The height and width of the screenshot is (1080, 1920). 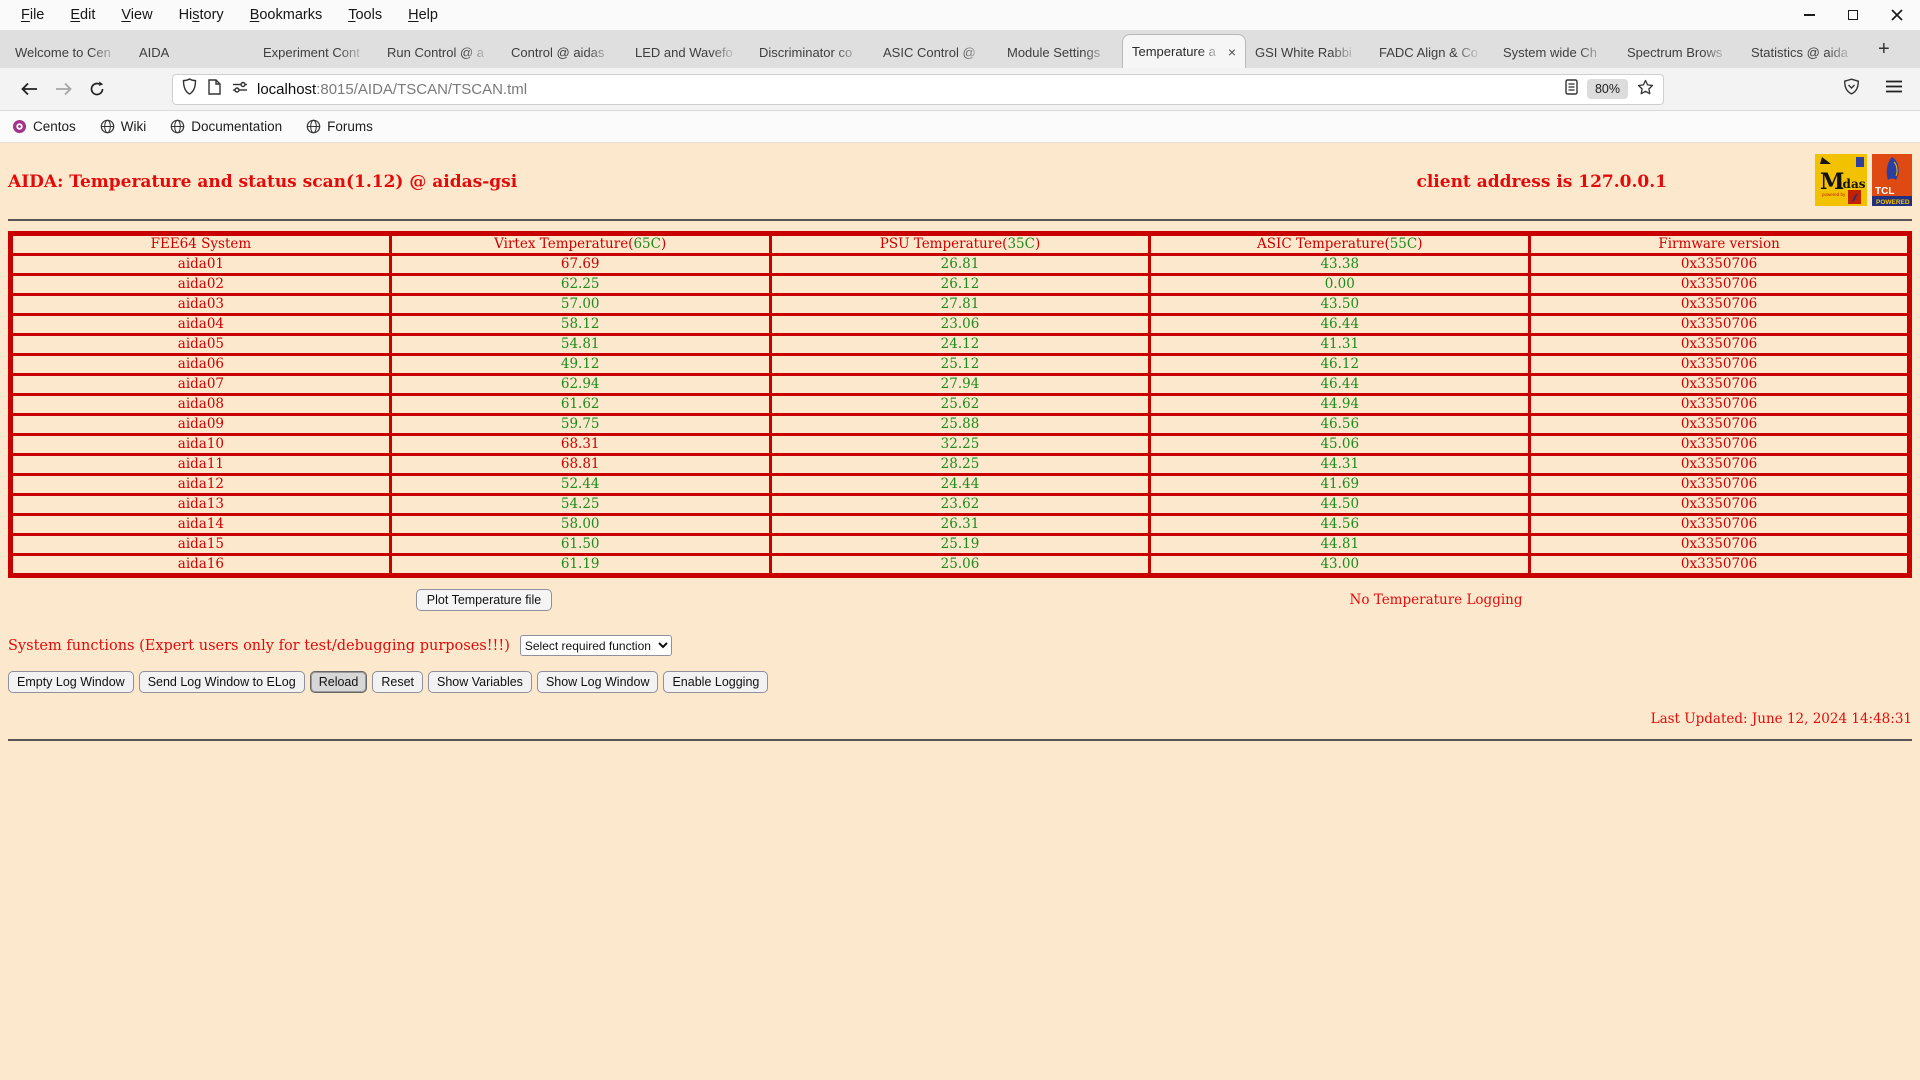 What do you see at coordinates (716, 682) in the screenshot?
I see `enable-logging-button: Enable Logging` at bounding box center [716, 682].